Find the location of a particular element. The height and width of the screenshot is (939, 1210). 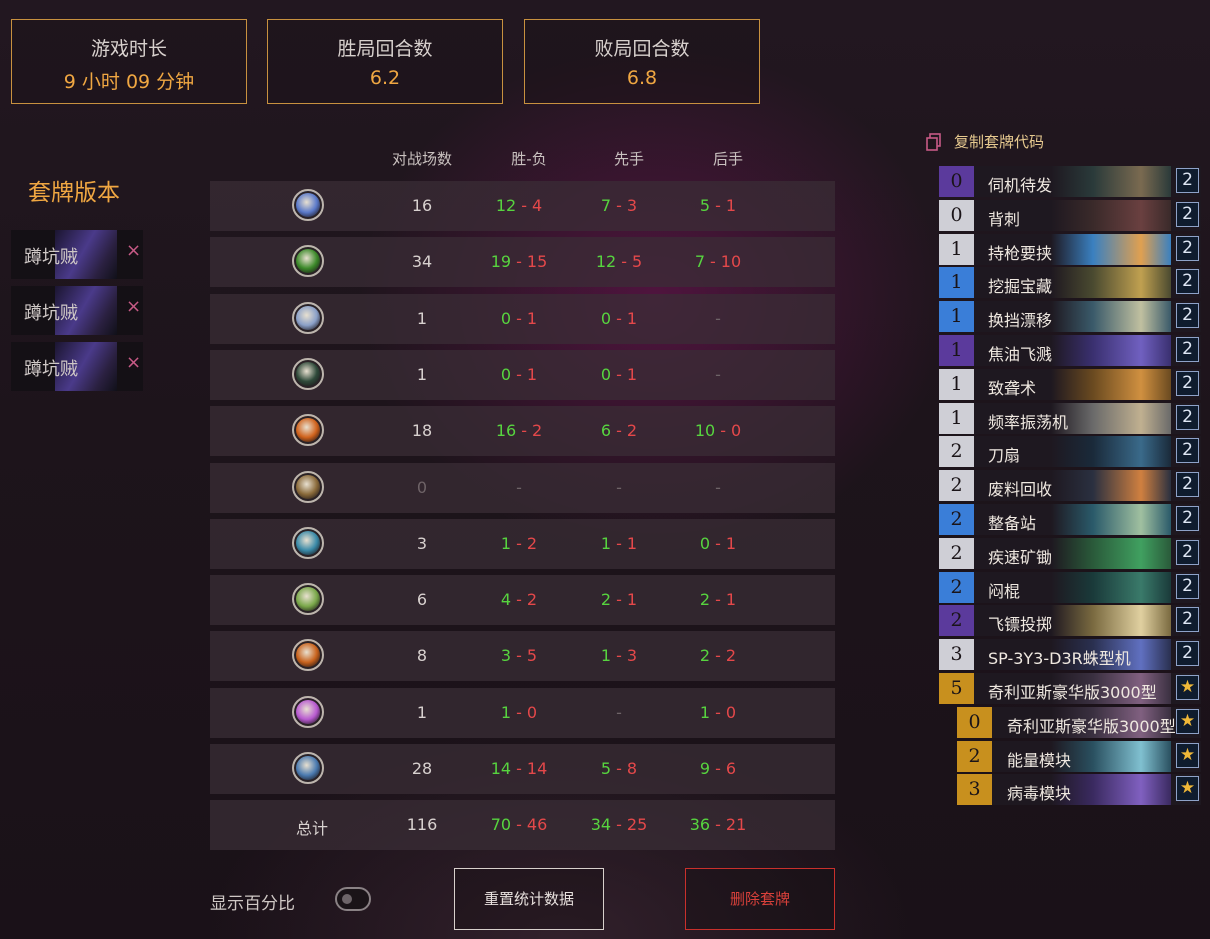

deck-card: 1 持枪要挟 2 is located at coordinates (1070, 249).